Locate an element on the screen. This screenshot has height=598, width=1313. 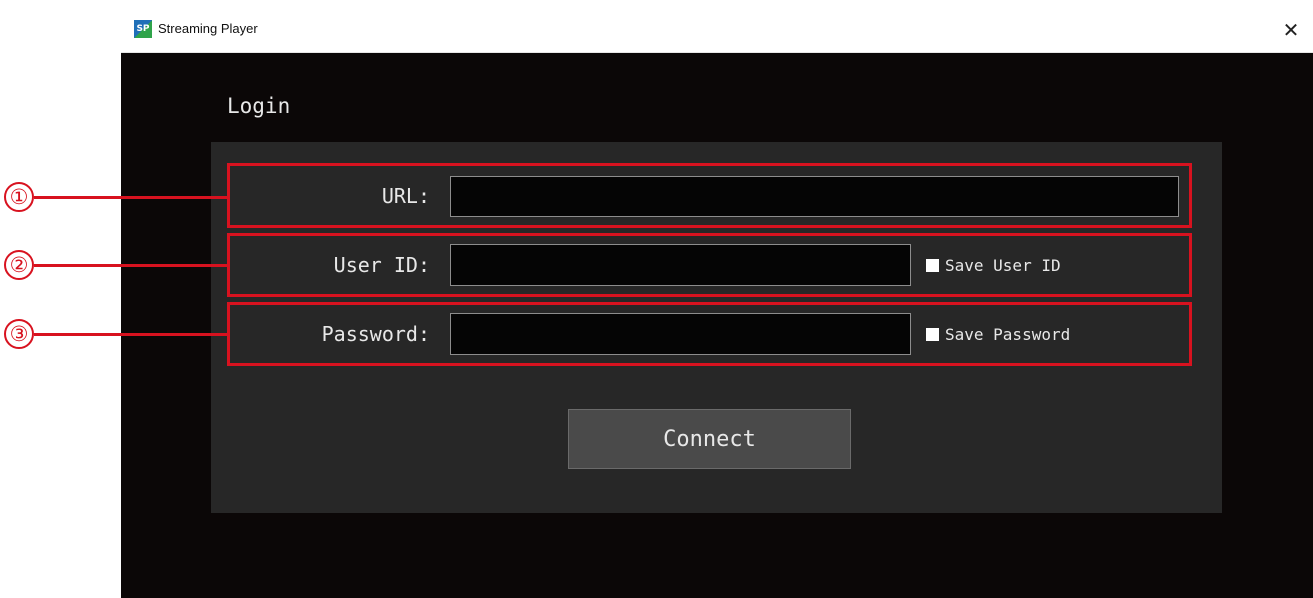
app-logo-icon: SP is located at coordinates (143, 29).